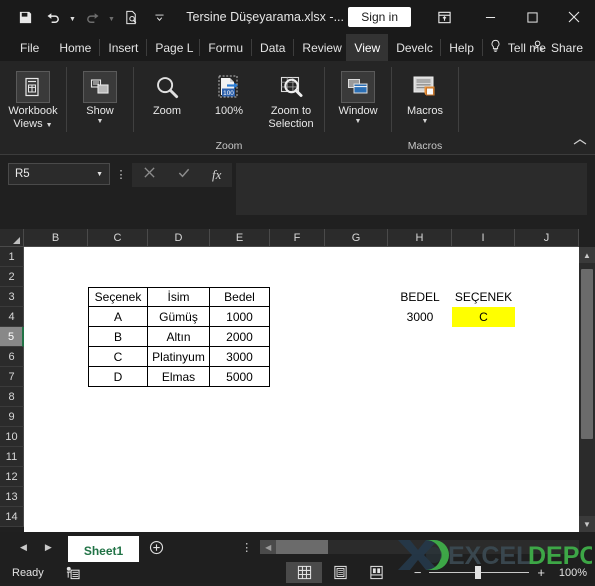  Describe the element at coordinates (425, 96) in the screenshot. I see `macros-button: Macros ▼` at that location.